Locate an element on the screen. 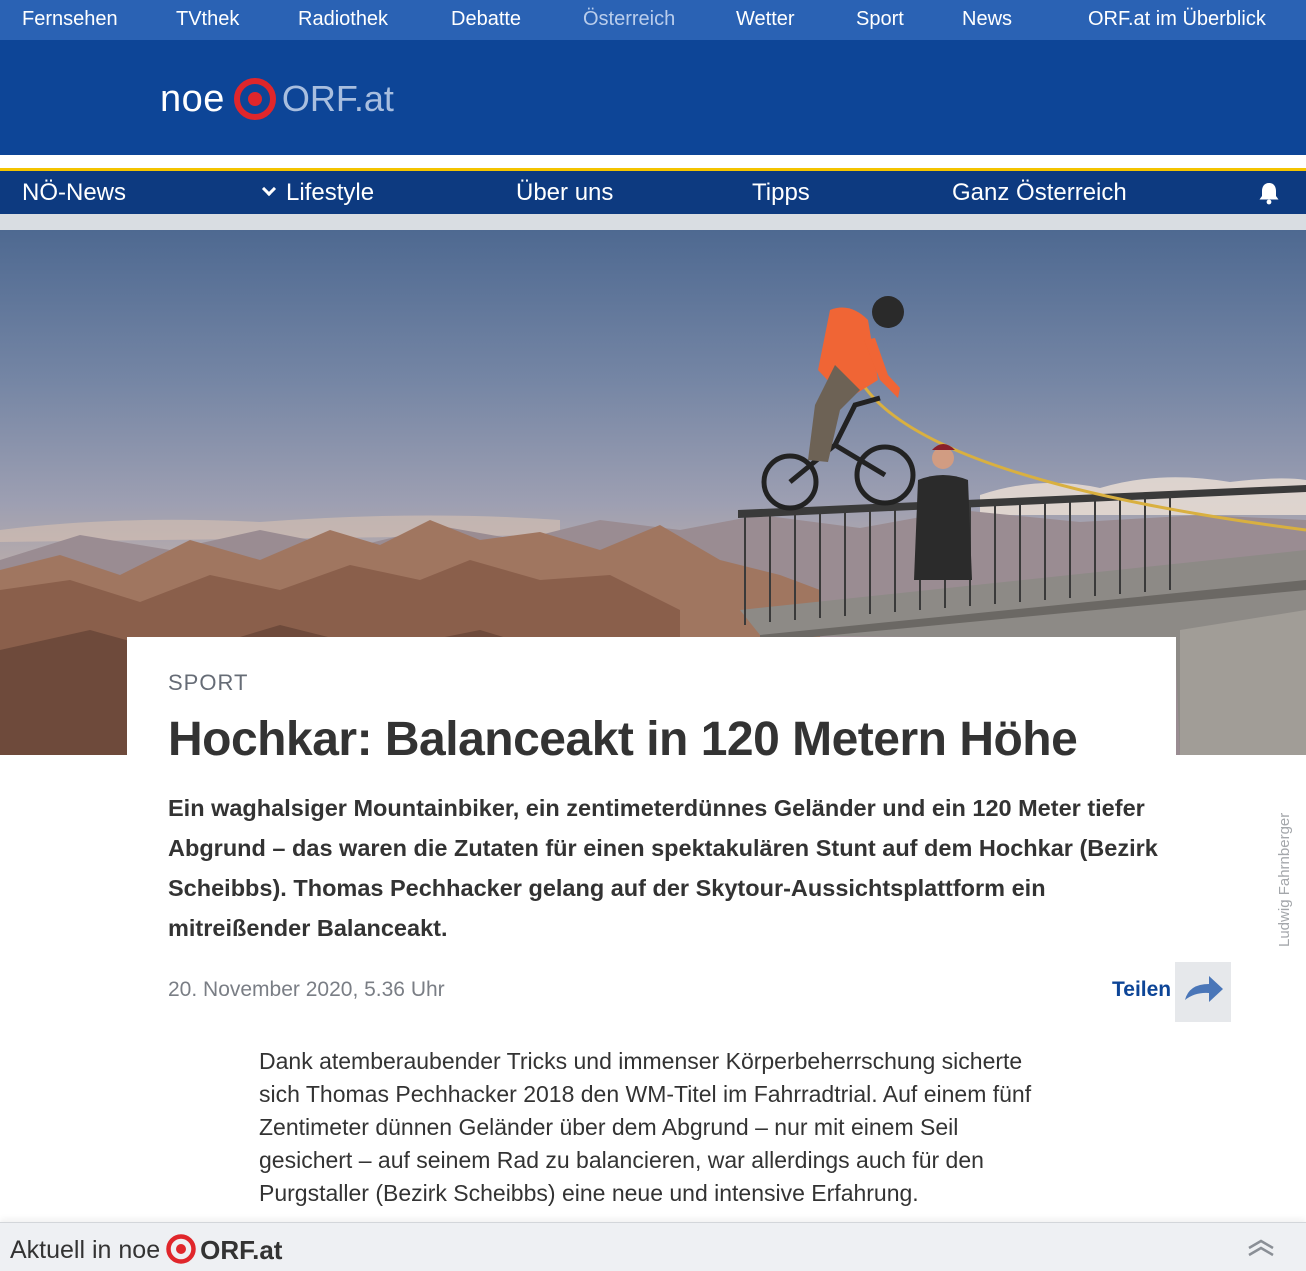 This screenshot has height=1271, width=1306. nav-ueber-uns: Über uns is located at coordinates (564, 192).